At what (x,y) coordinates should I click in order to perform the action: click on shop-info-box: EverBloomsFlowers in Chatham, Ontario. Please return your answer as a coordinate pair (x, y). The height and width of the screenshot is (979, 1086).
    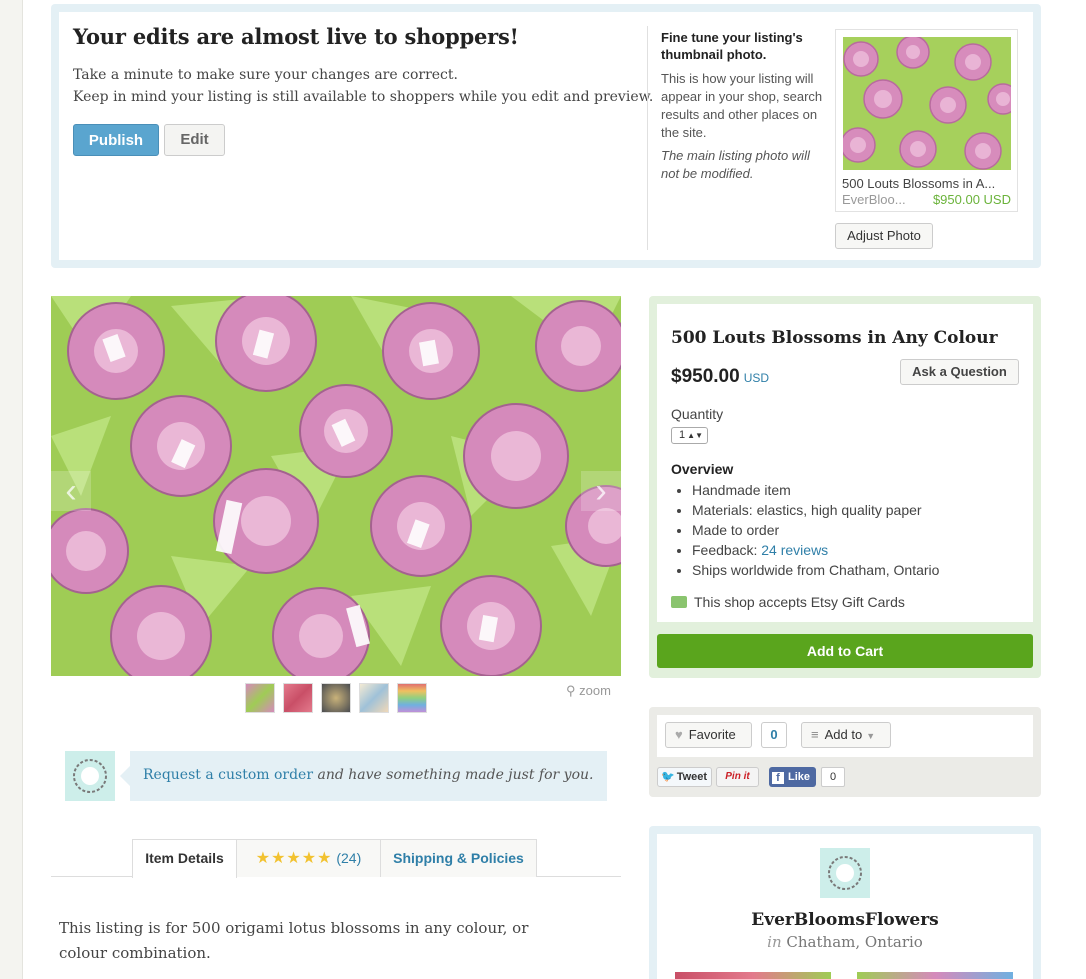
    Looking at the image, I should click on (845, 902).